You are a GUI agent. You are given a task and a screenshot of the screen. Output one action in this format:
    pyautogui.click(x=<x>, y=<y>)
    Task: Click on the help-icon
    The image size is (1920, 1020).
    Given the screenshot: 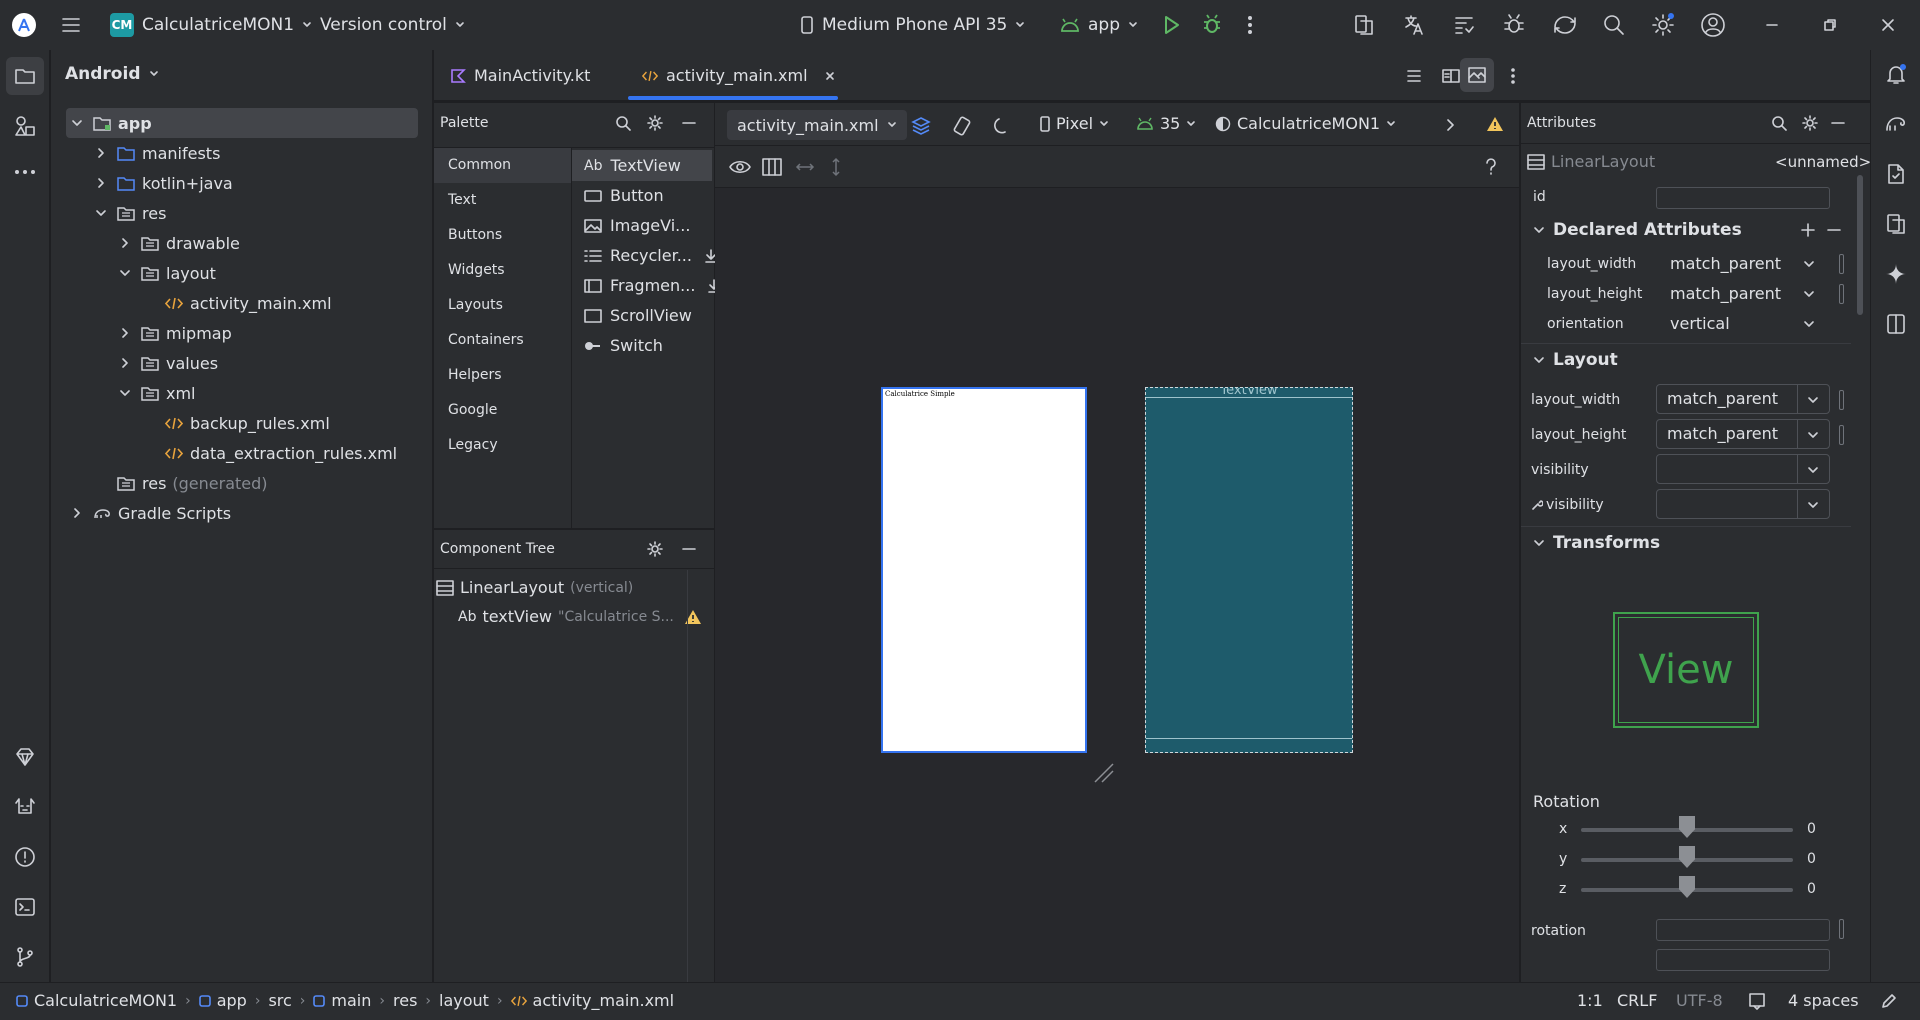 What is the action you would take?
    pyautogui.click(x=1491, y=167)
    